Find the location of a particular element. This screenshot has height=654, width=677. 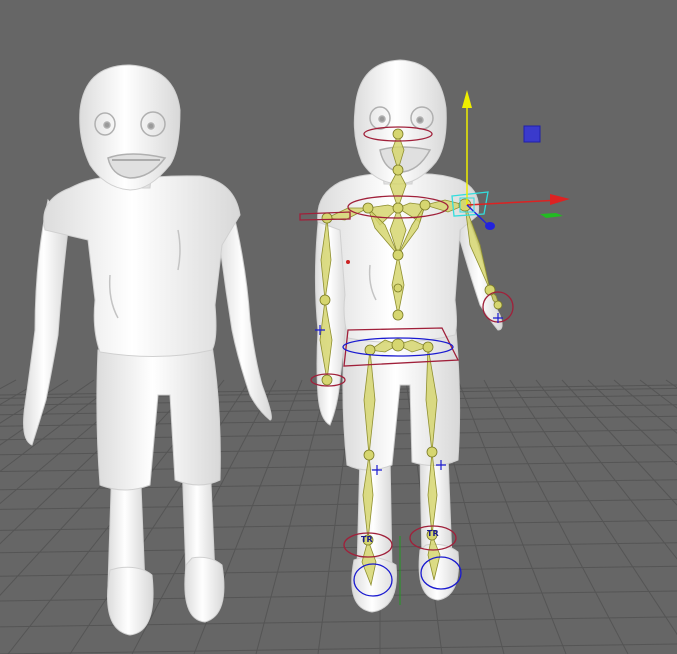

joint-clavicle-right is located at coordinates (425, 205).